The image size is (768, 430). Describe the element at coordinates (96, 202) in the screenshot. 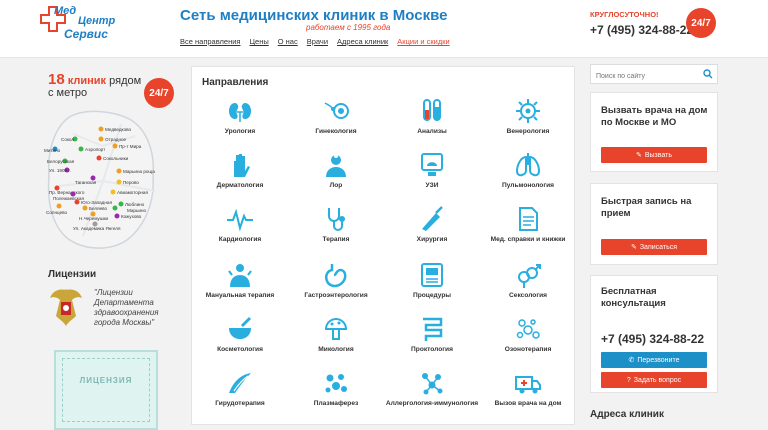

I see `map-station: Юго-Западная` at that location.